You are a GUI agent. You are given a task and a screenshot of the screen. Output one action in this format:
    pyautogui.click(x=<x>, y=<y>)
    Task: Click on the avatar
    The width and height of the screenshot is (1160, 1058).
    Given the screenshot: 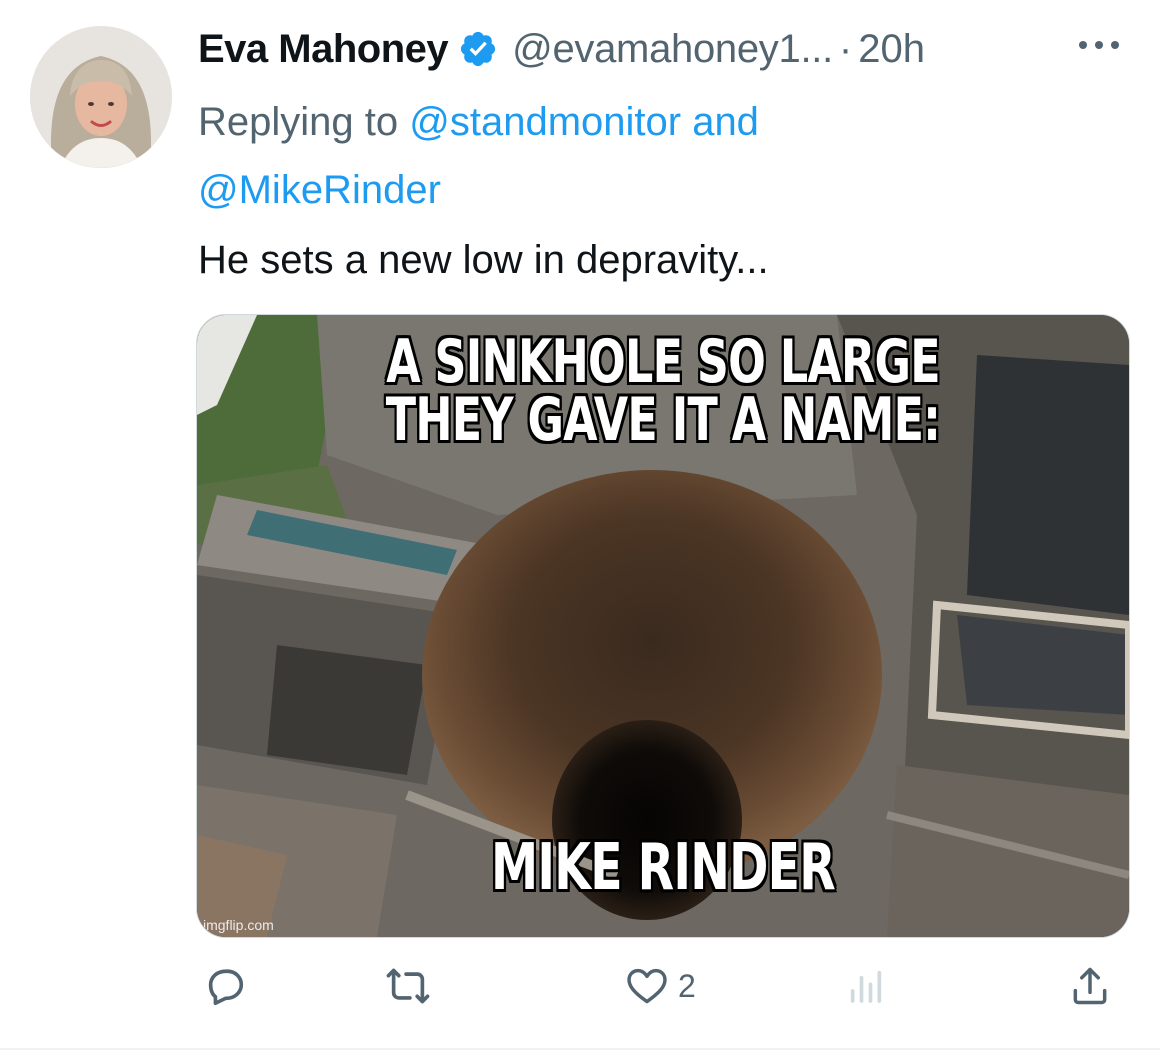 What is the action you would take?
    pyautogui.click(x=101, y=97)
    